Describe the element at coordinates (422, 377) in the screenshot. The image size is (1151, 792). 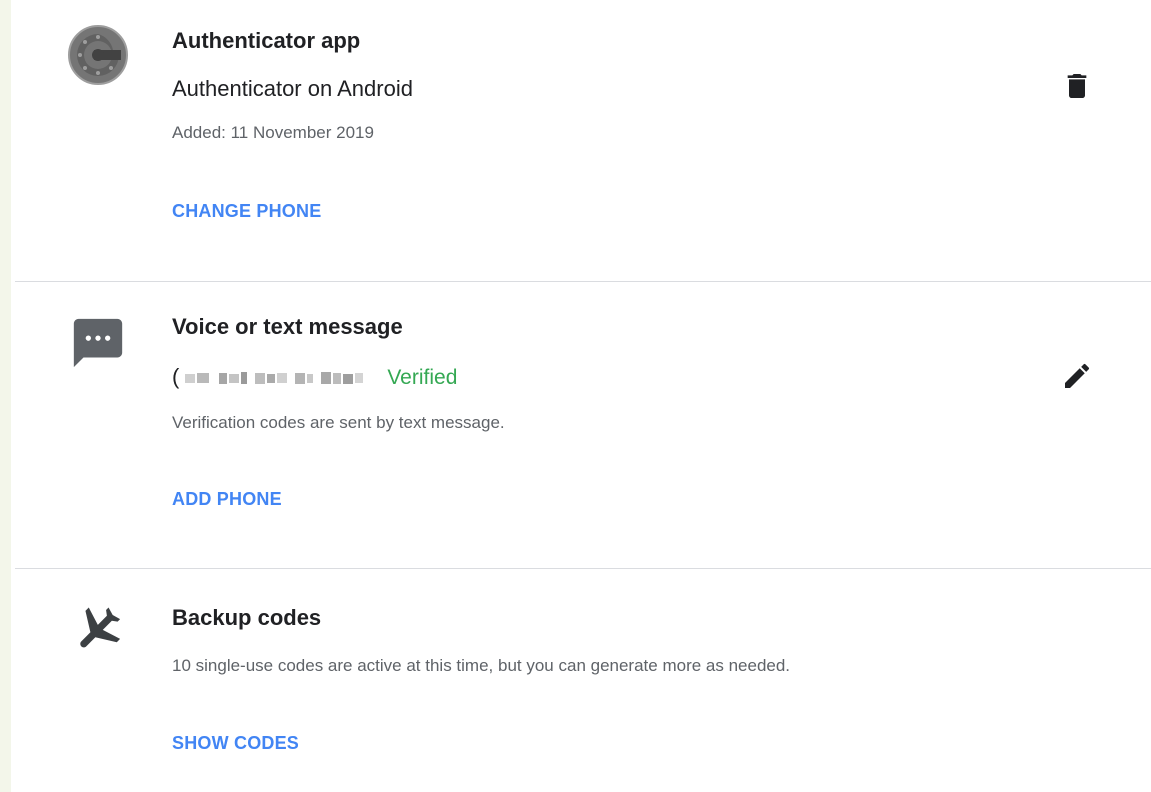
I see `verified-badge: Verified` at that location.